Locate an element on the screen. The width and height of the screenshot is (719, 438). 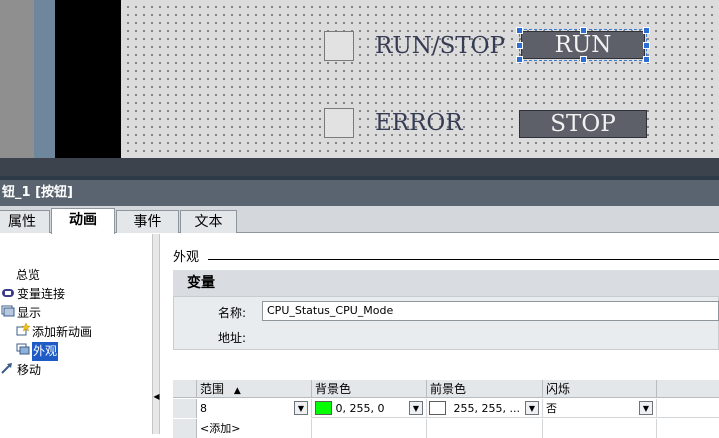
tree-item-label: 移动 is located at coordinates (29, 370).